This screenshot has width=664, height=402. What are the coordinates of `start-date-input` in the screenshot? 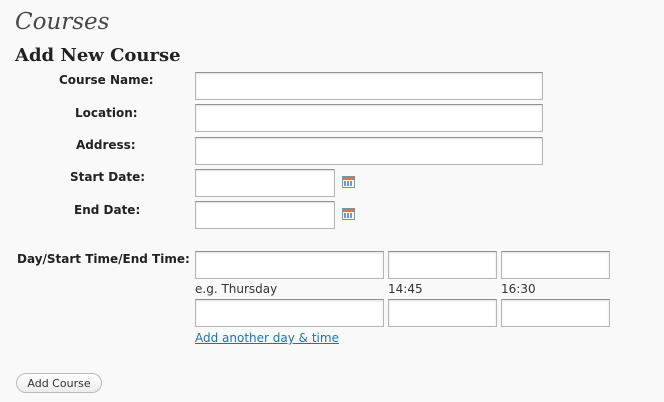 It's located at (265, 183).